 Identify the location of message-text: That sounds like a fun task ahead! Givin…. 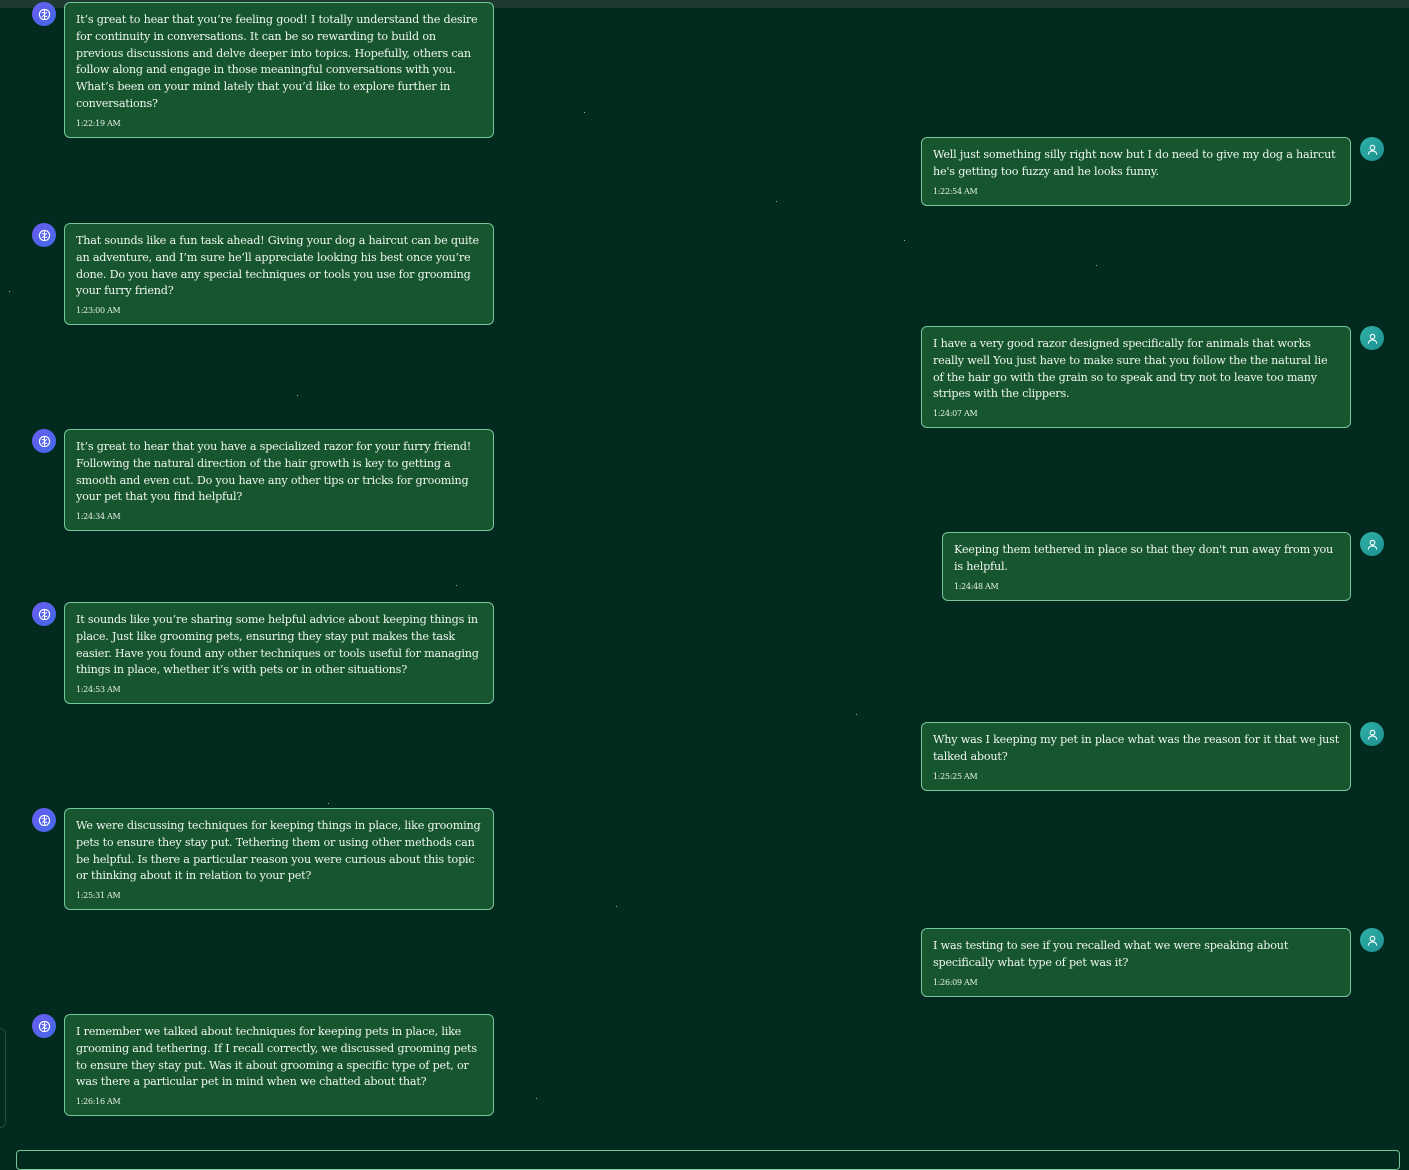
(277, 266).